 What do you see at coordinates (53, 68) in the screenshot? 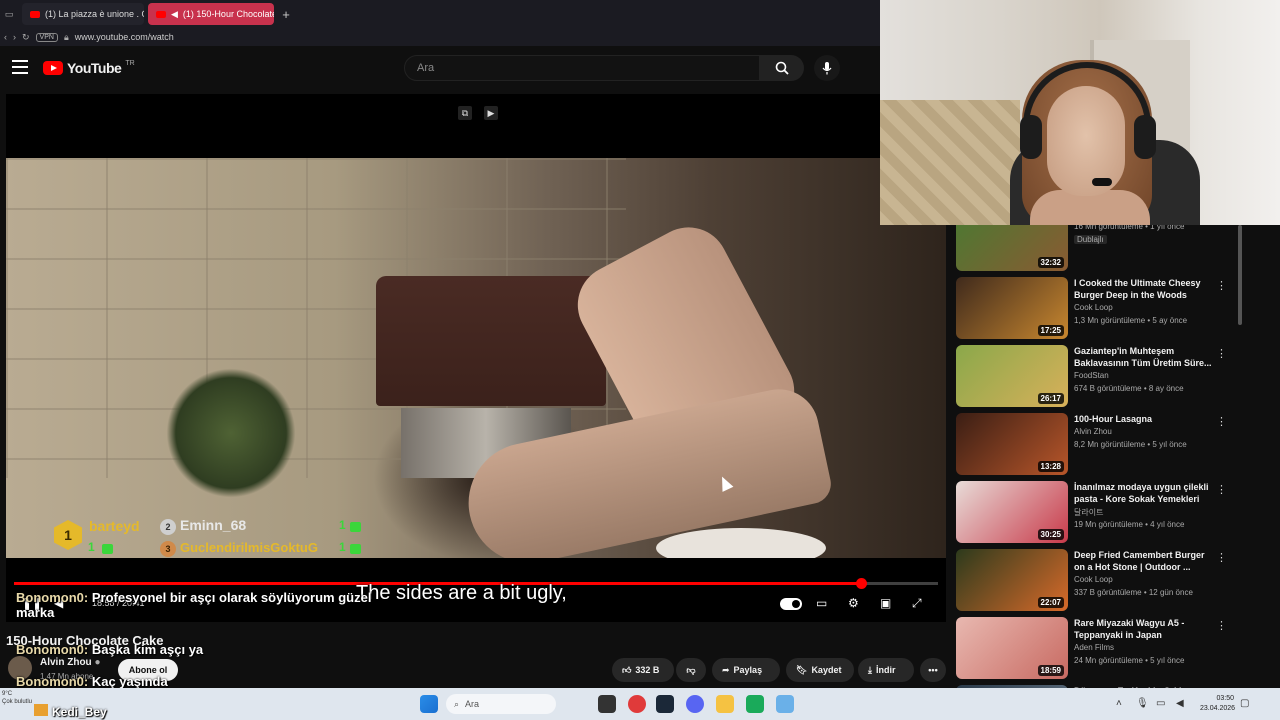
I see `youtube-play-icon` at bounding box center [53, 68].